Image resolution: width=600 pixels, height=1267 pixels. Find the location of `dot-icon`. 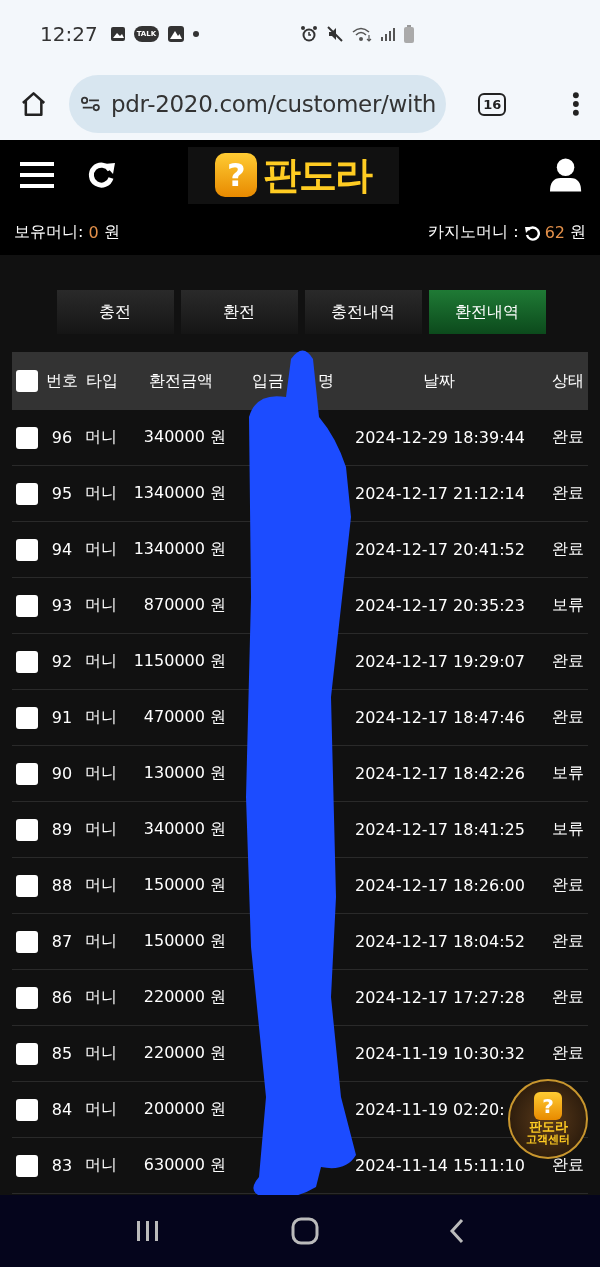

dot-icon is located at coordinates (196, 34).